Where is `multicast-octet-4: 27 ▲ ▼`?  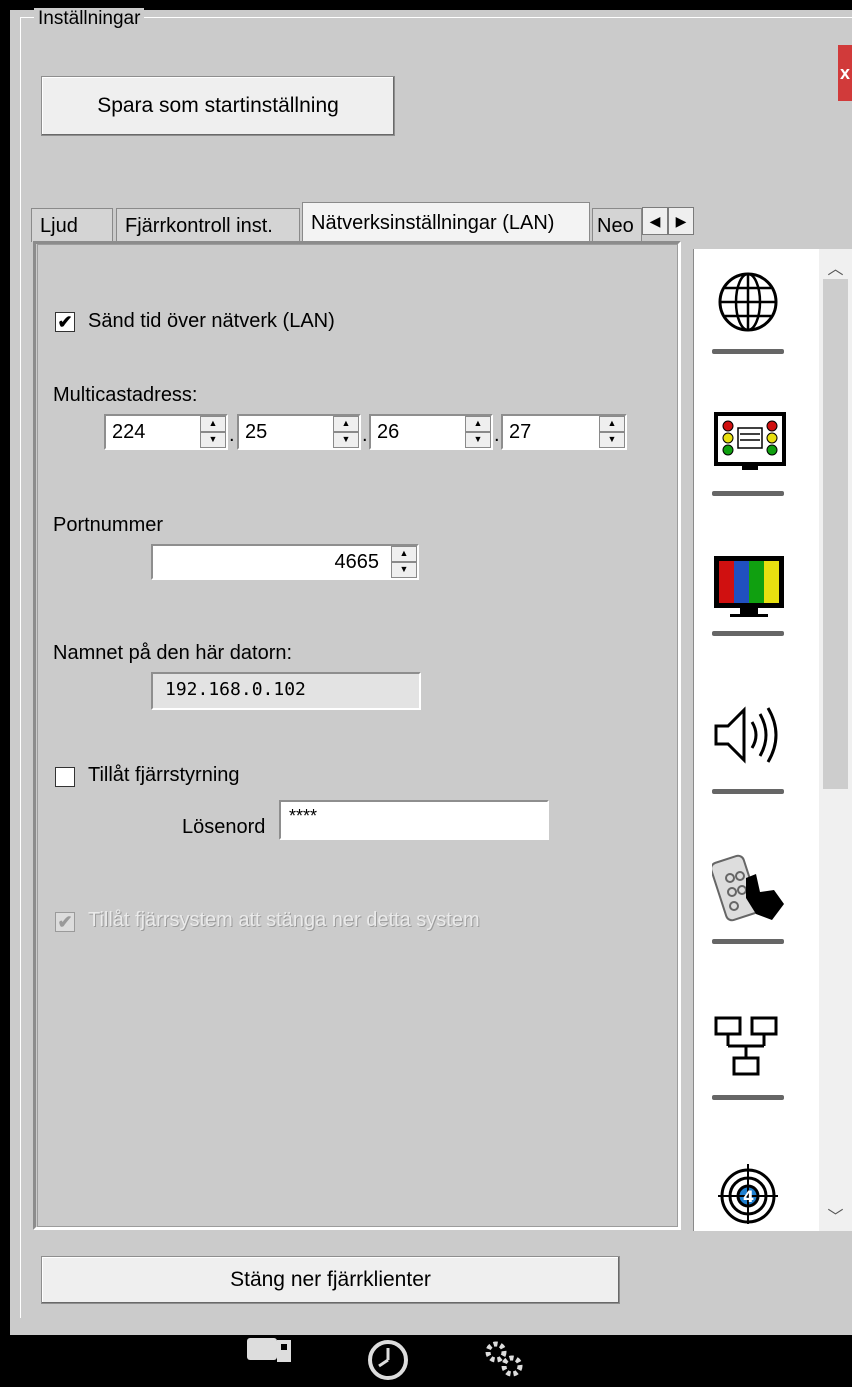
multicast-octet-4: 27 ▲ ▼ is located at coordinates (564, 432).